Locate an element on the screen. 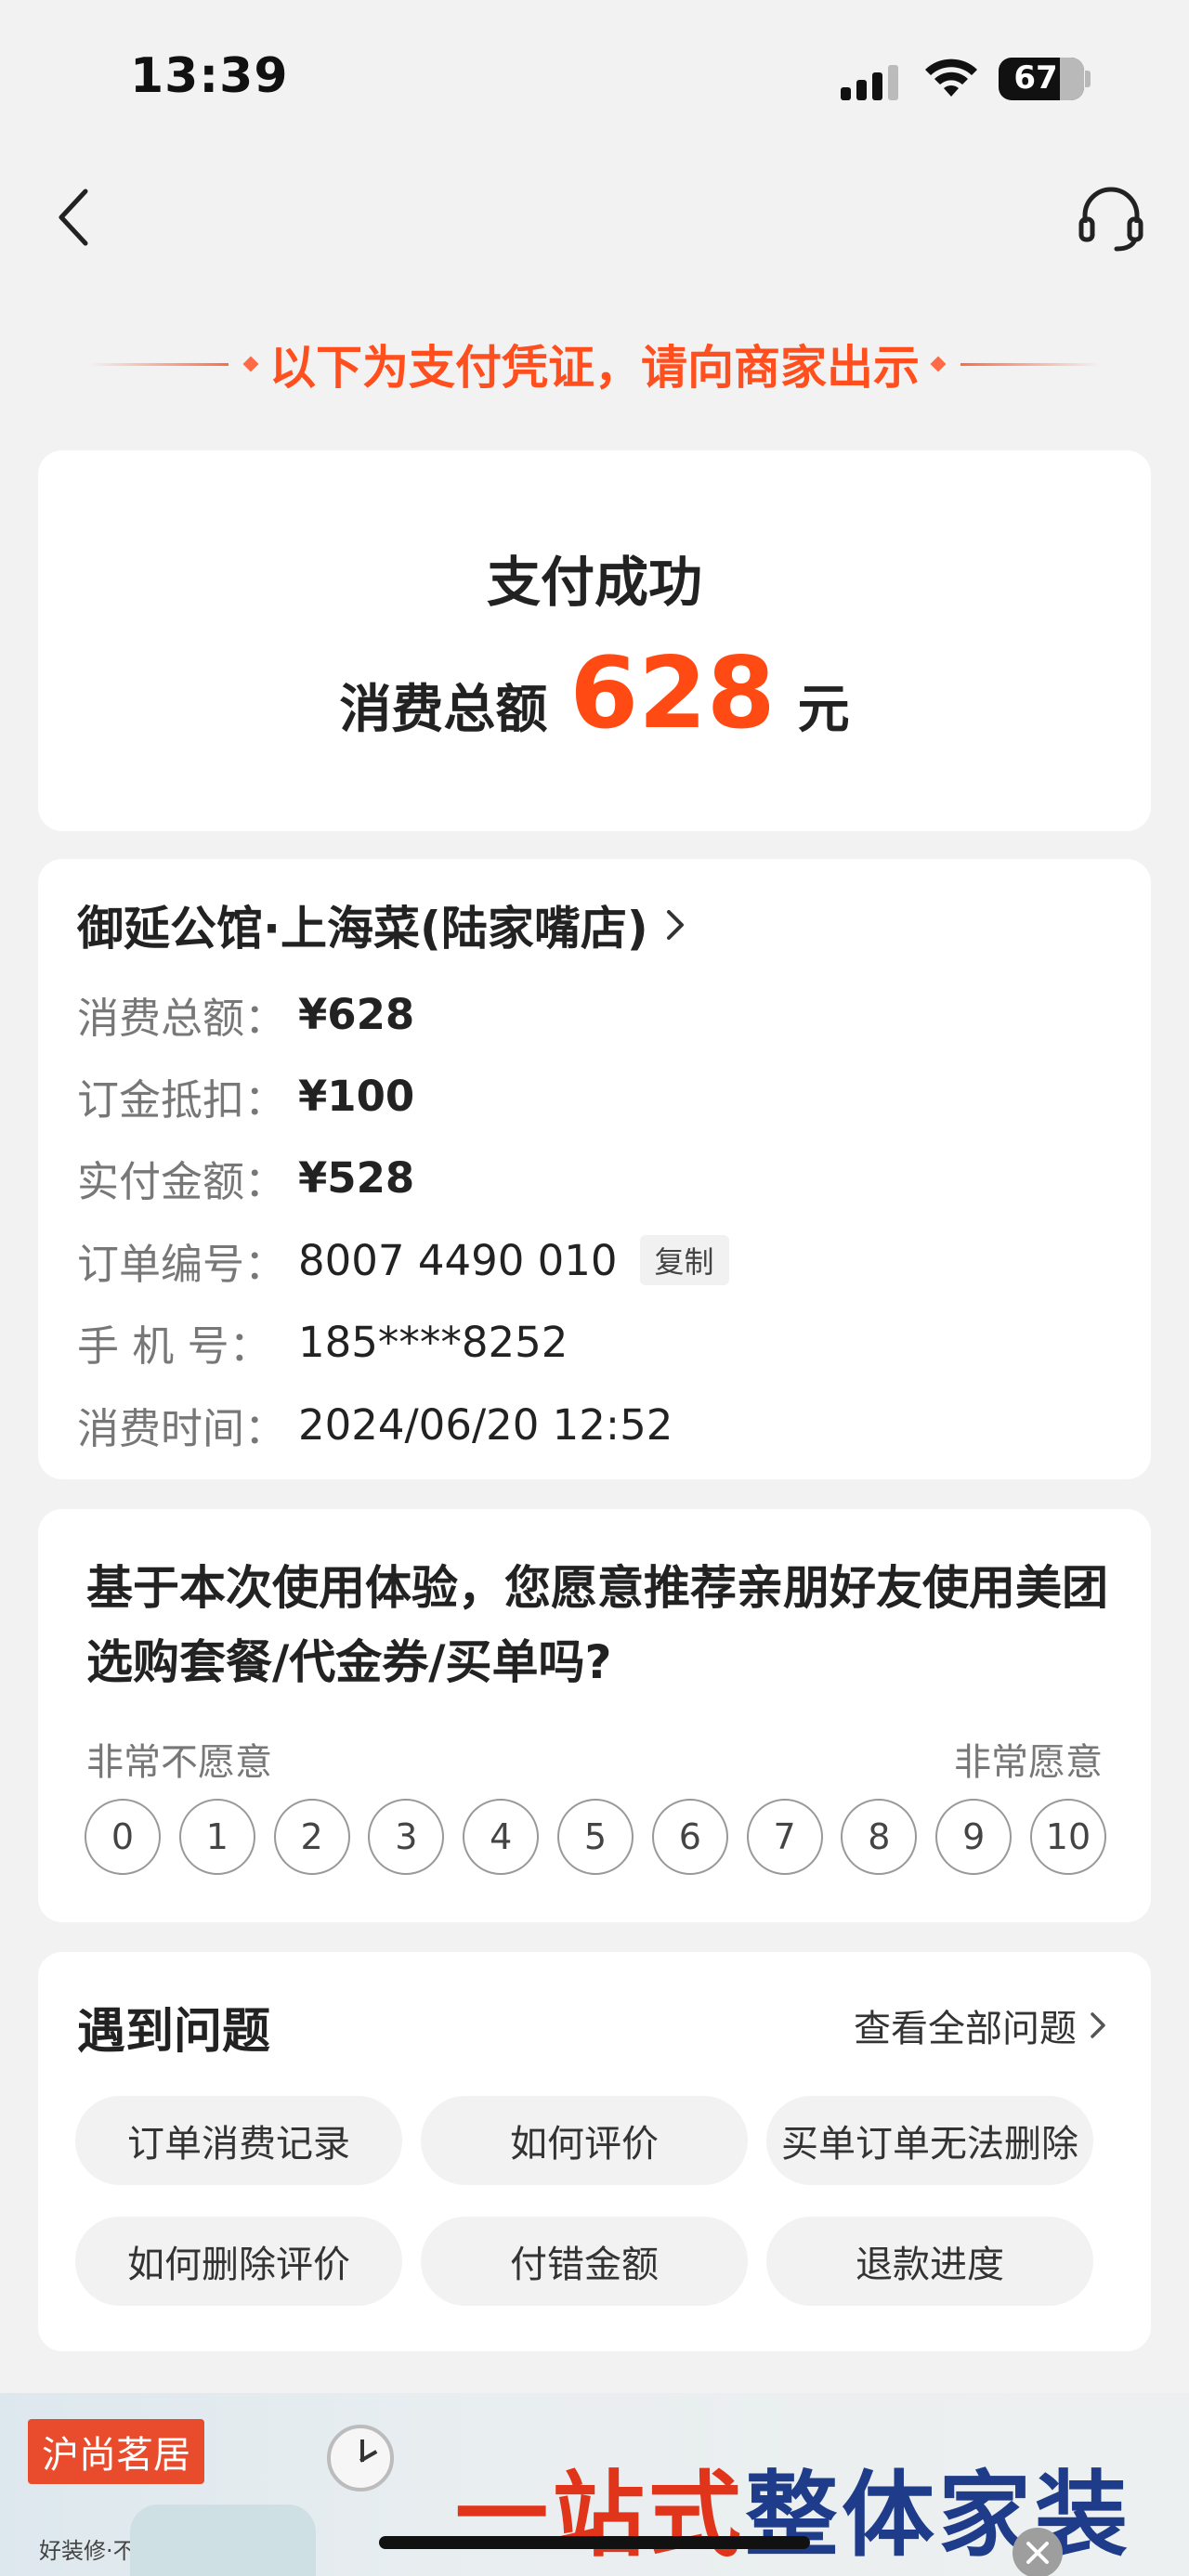  problem-chip: 订单消费记录 is located at coordinates (238, 2140).